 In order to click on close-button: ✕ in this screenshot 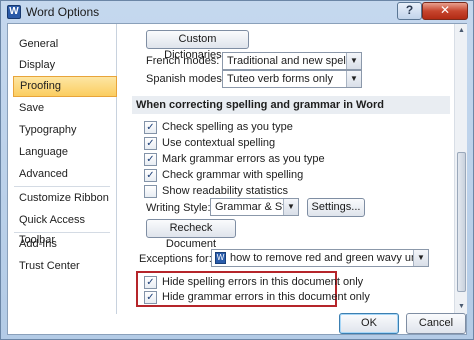, I will do `click(445, 11)`.